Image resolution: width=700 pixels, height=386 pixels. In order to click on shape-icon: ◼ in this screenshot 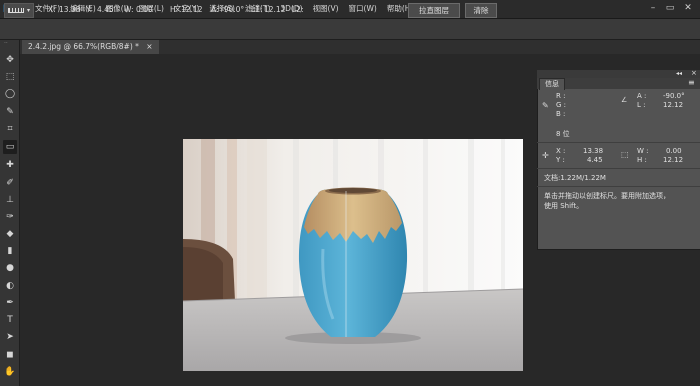, I will do `click(10, 355)`.